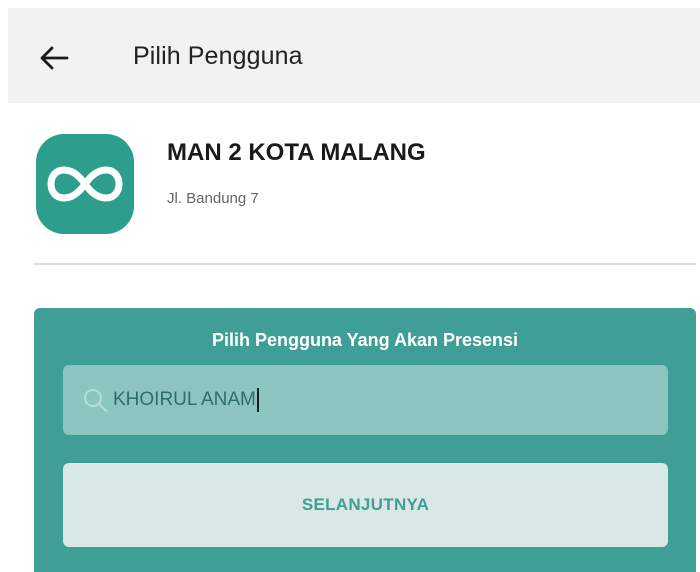  What do you see at coordinates (218, 56) in the screenshot?
I see `page-title: Pilih Pengguna` at bounding box center [218, 56].